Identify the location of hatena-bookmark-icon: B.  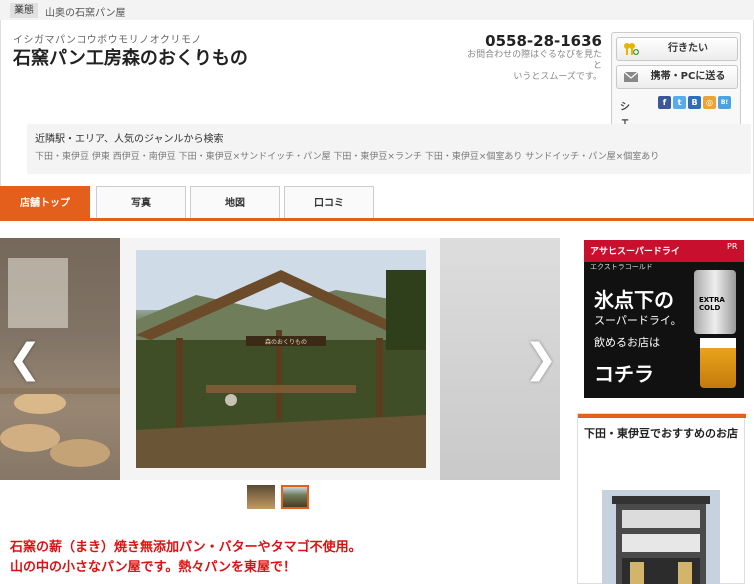
(694, 102).